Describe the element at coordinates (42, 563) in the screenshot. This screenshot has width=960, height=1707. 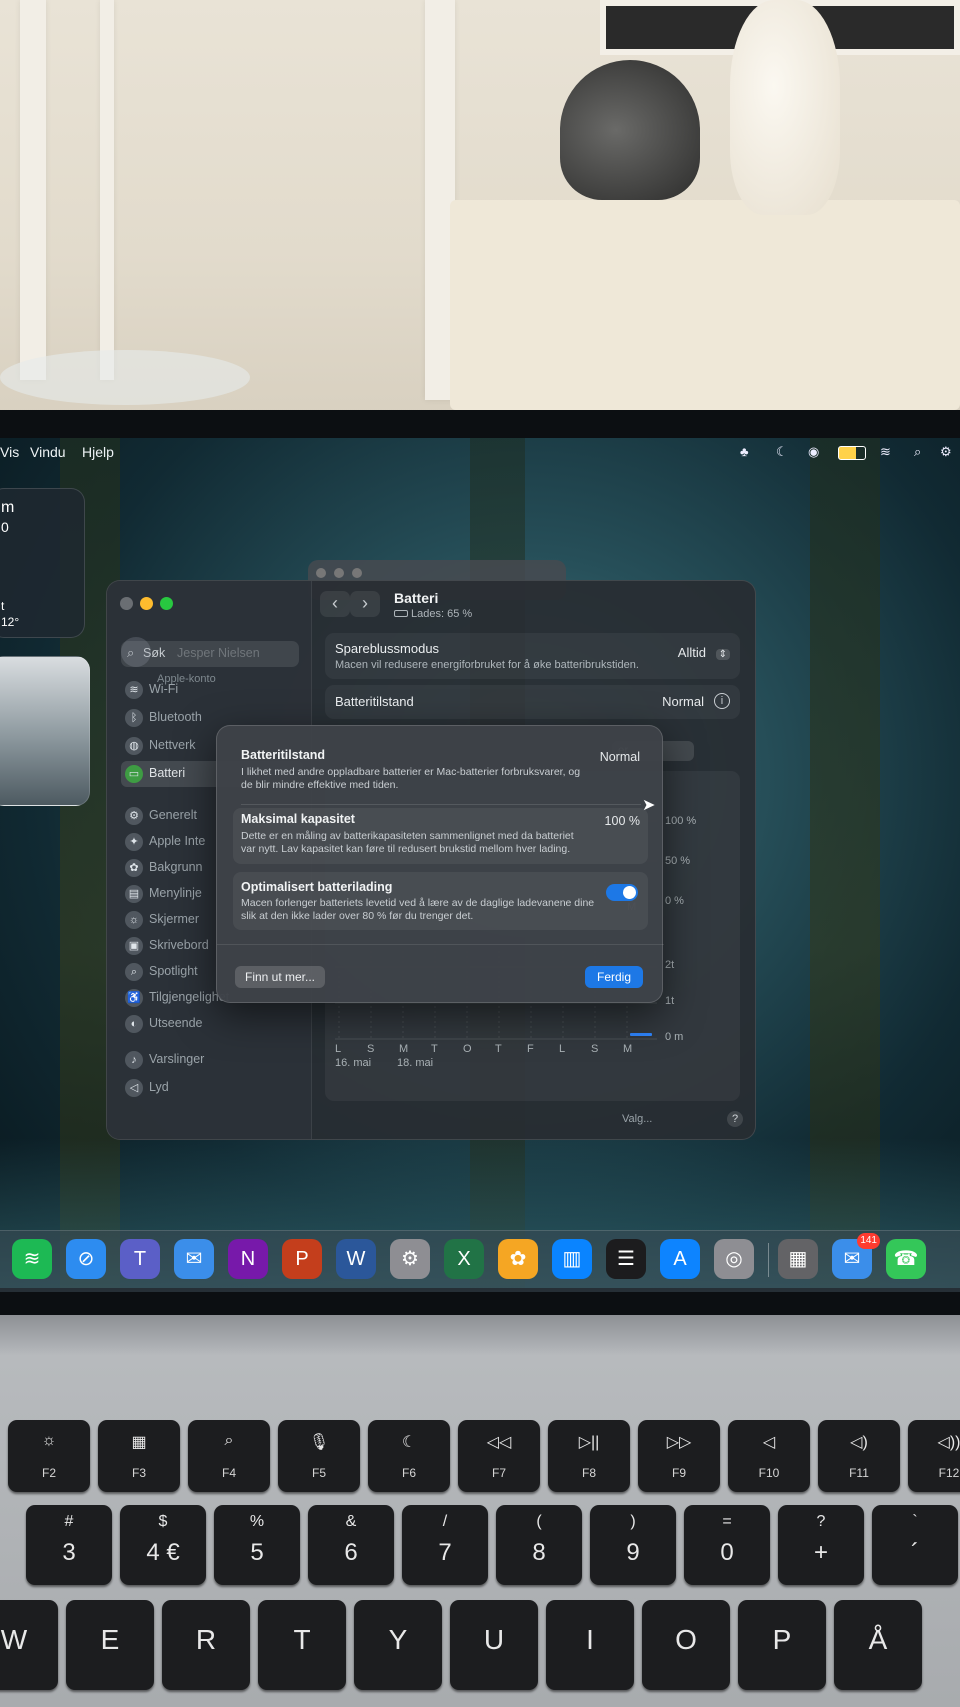
I see `weather-widget: m 0 t 12°` at that location.